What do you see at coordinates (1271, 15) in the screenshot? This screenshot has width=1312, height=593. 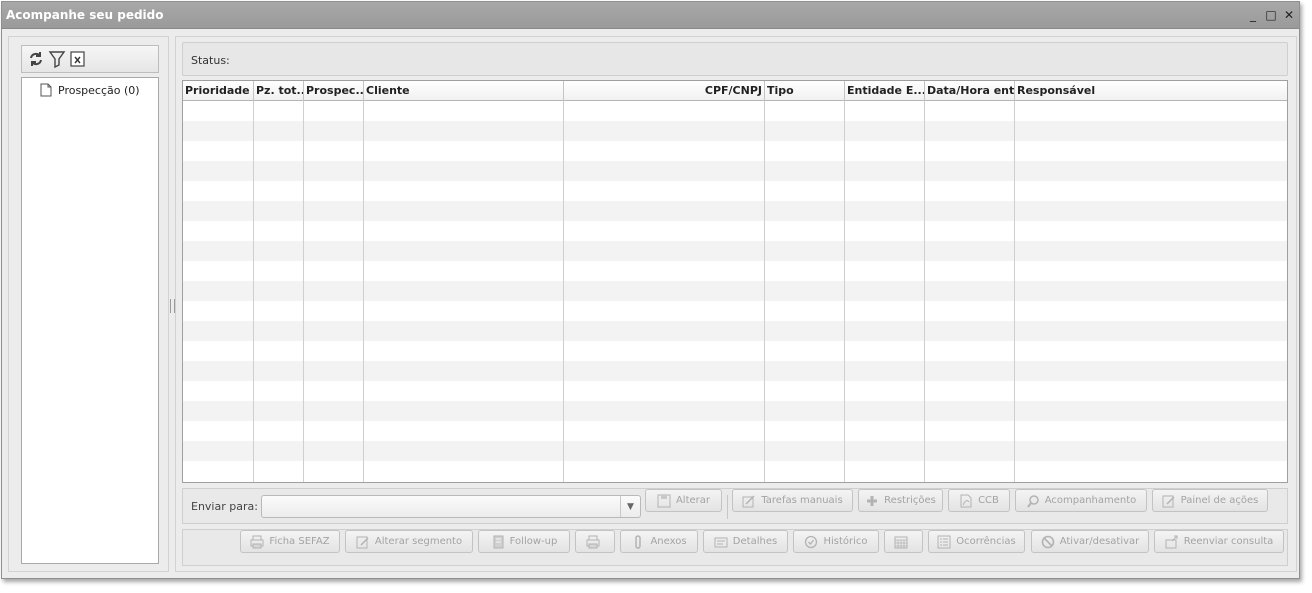 I see `maximize-icon: □` at bounding box center [1271, 15].